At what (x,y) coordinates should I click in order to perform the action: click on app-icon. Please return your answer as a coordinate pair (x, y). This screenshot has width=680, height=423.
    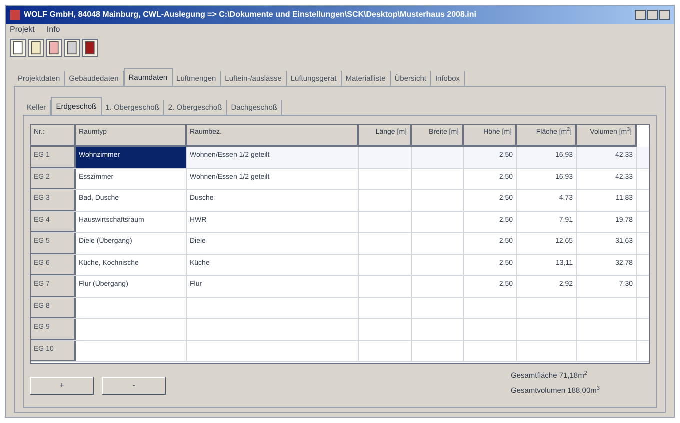
    Looking at the image, I should click on (15, 15).